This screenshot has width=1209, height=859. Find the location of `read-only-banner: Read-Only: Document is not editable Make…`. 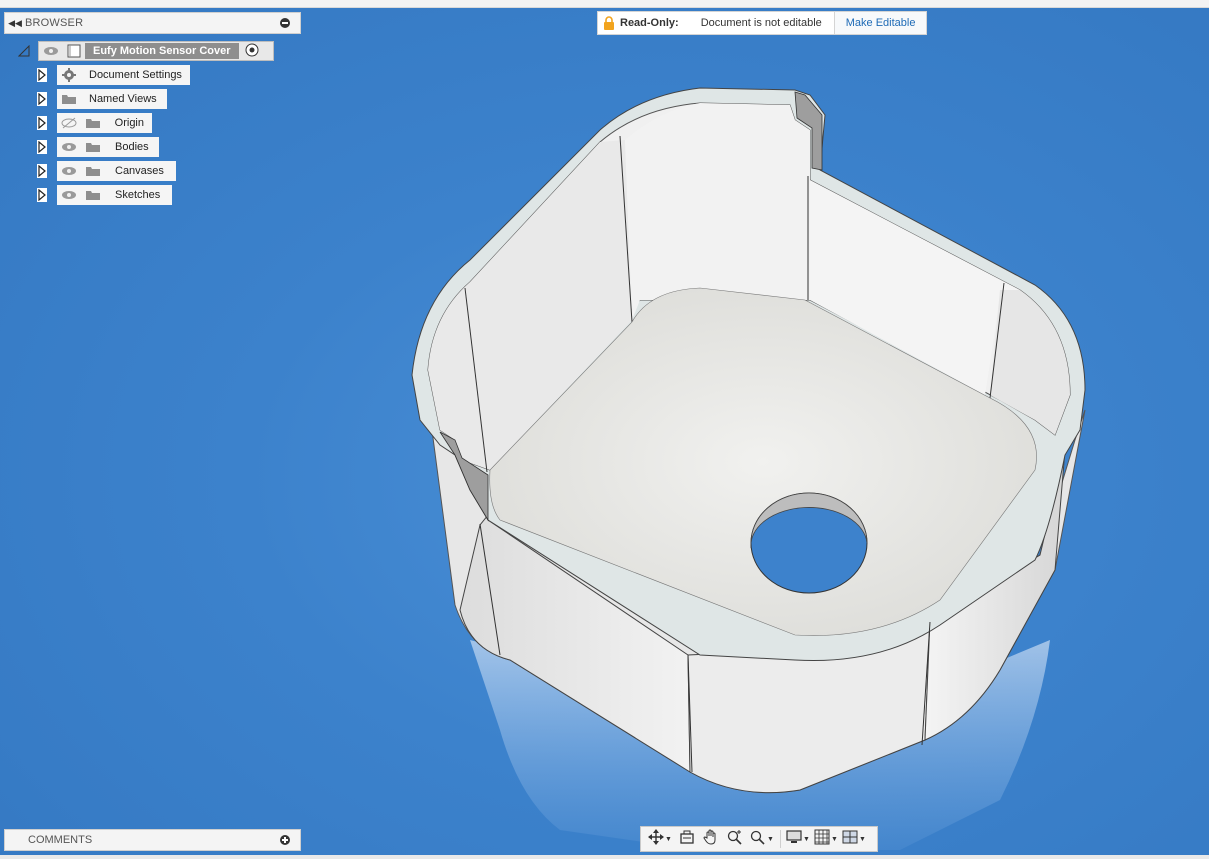

read-only-banner: Read-Only: Document is not editable Make… is located at coordinates (762, 23).